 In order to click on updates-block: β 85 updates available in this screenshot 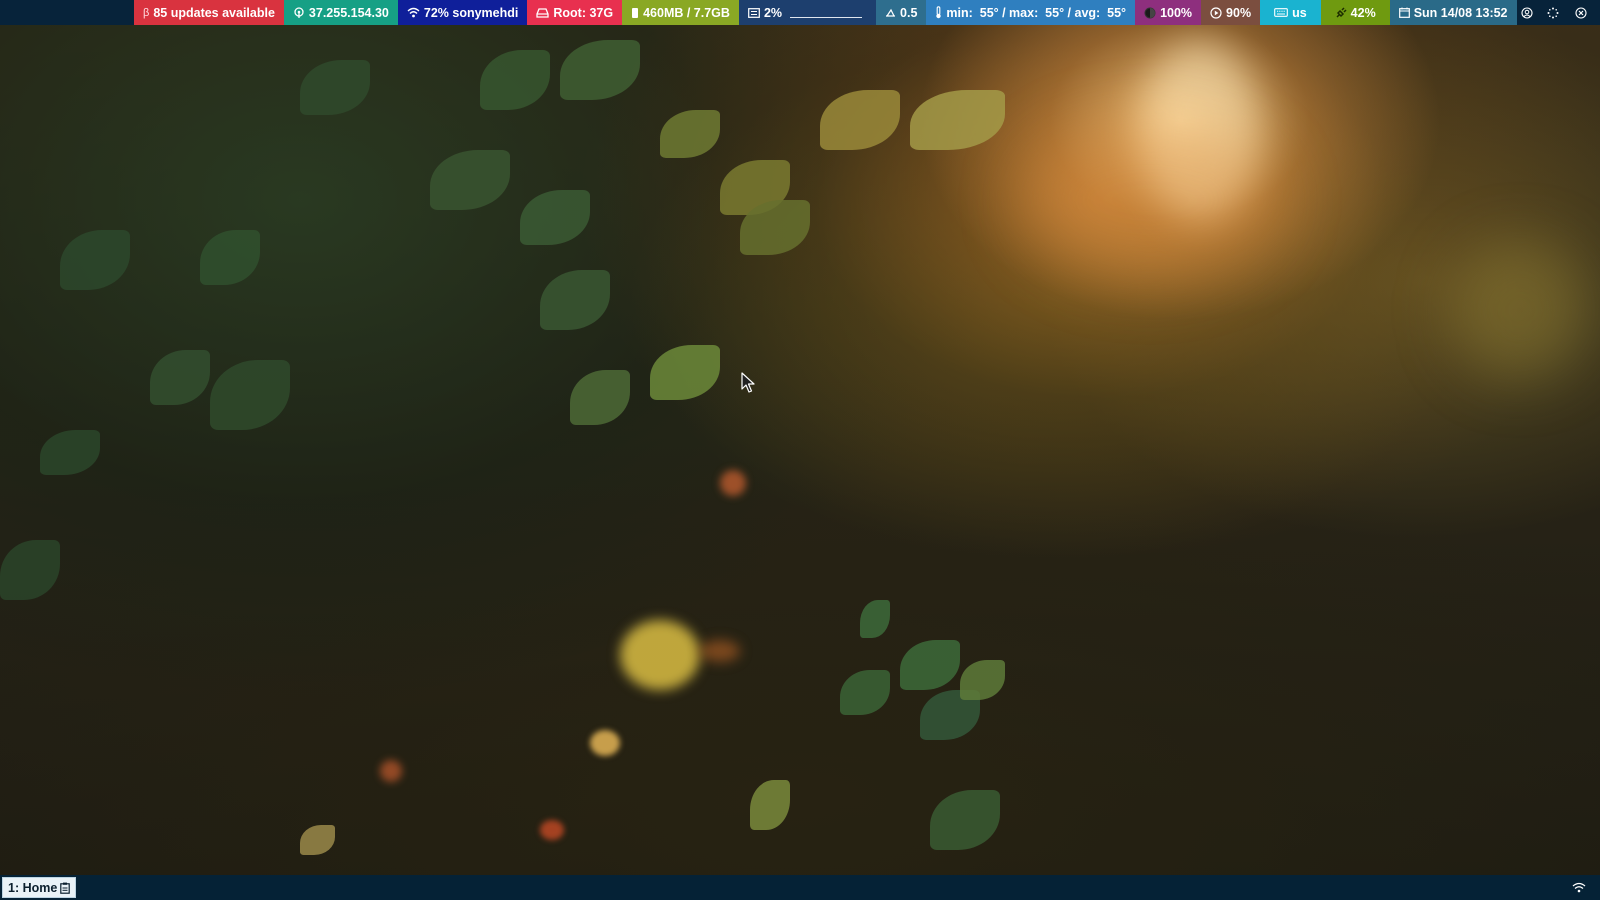, I will do `click(209, 12)`.